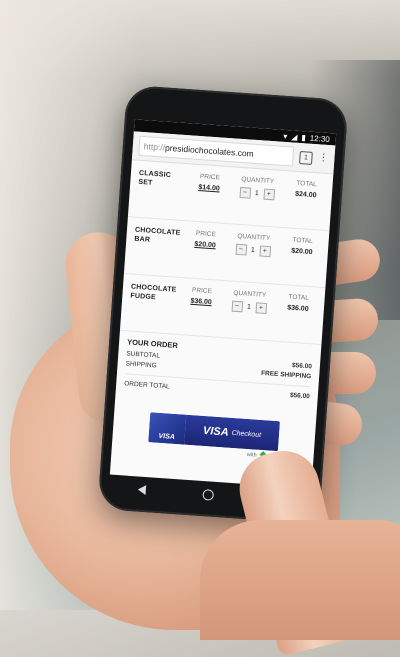 This screenshot has width=400, height=657. Describe the element at coordinates (145, 182) in the screenshot. I see `product-name-line2: SET` at that location.